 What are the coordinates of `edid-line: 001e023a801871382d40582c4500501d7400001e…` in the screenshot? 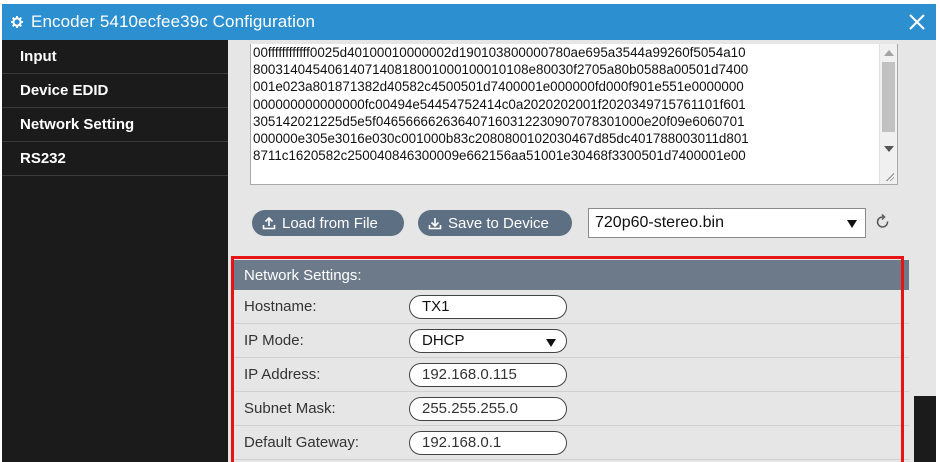 It's located at (498, 87).